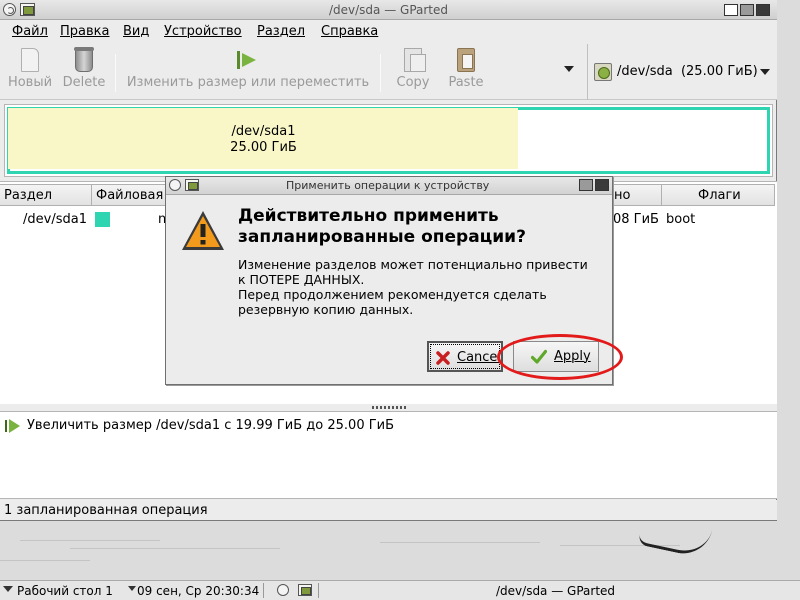 The width and height of the screenshot is (800, 600). Describe the element at coordinates (263, 131) in the screenshot. I see `partition-map-name: /dev/sda1` at that location.